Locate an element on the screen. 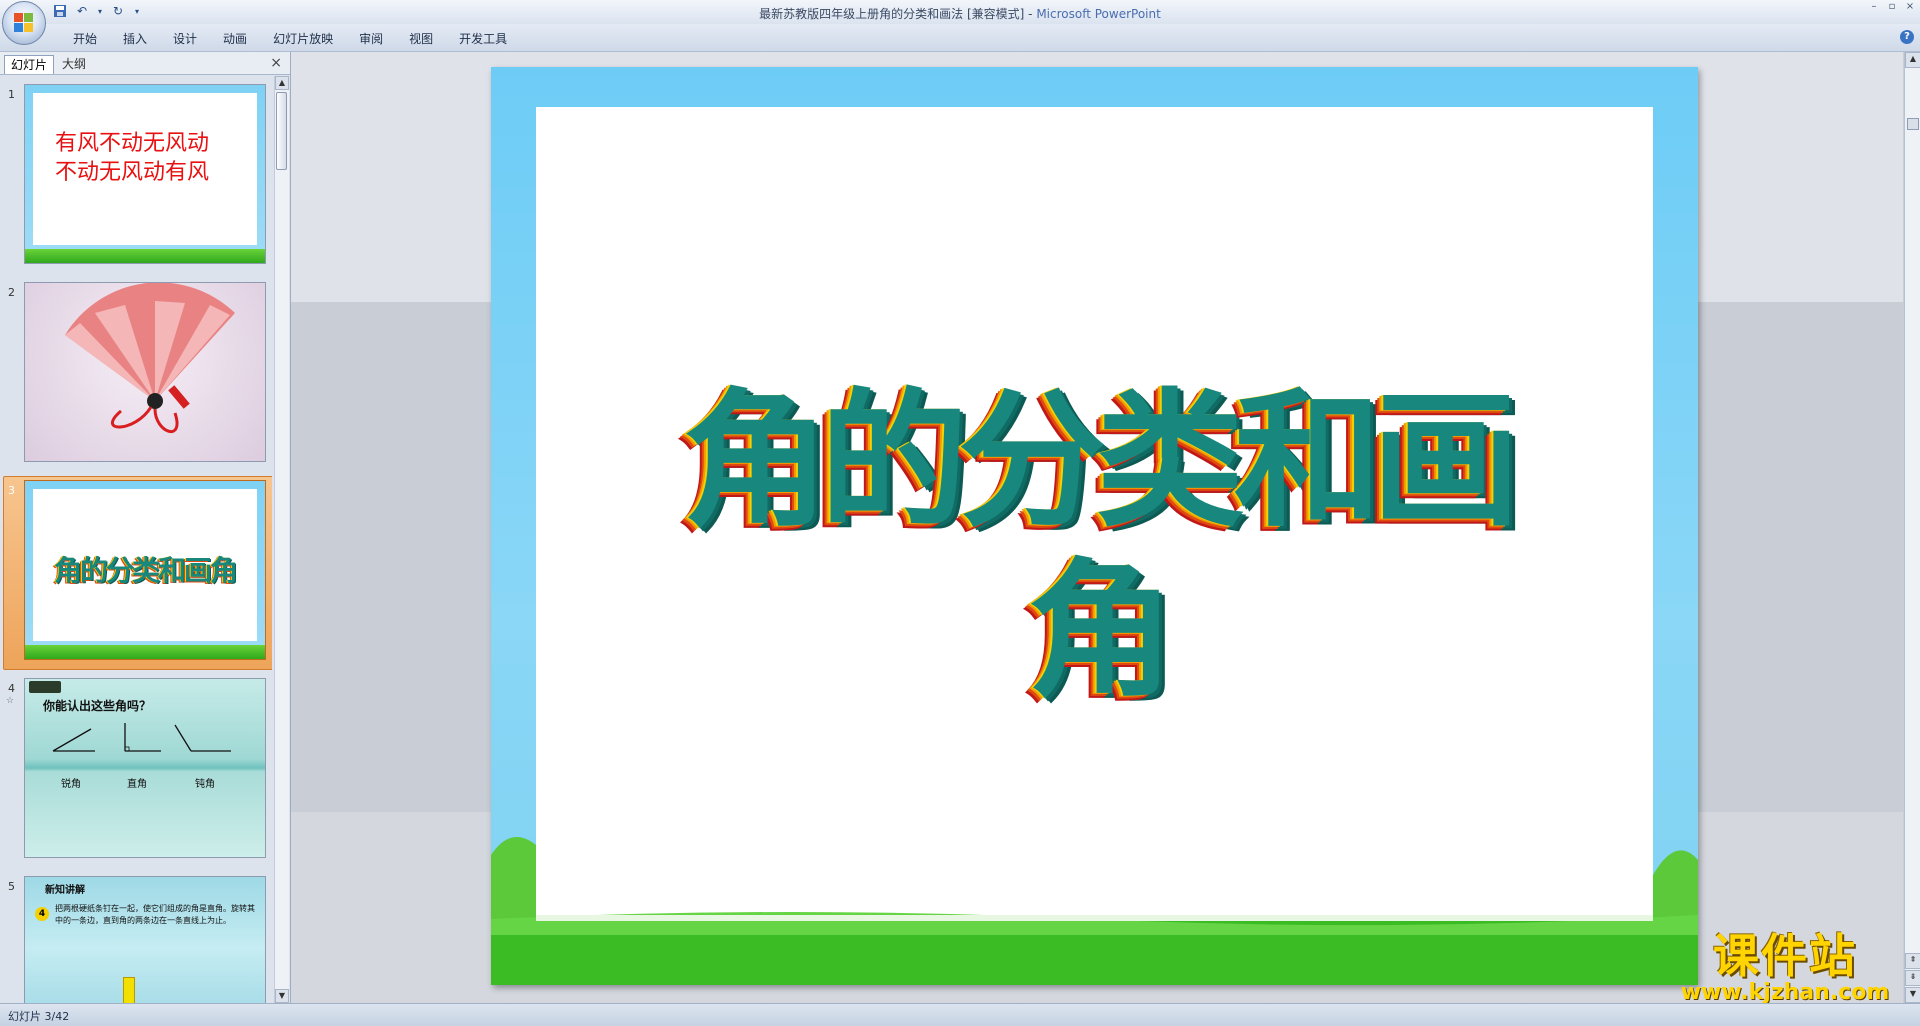 This screenshot has height=1026, width=1920. pane-tabs: 幻灯片 大纲 × is located at coordinates (145, 63).